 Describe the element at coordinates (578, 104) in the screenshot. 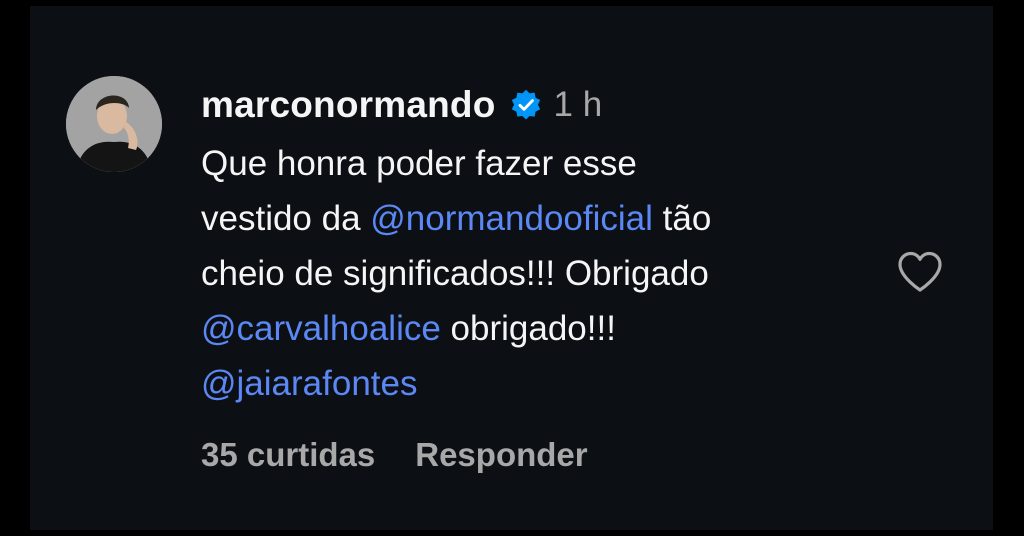

I see `comment-timestamp: 1 h` at that location.